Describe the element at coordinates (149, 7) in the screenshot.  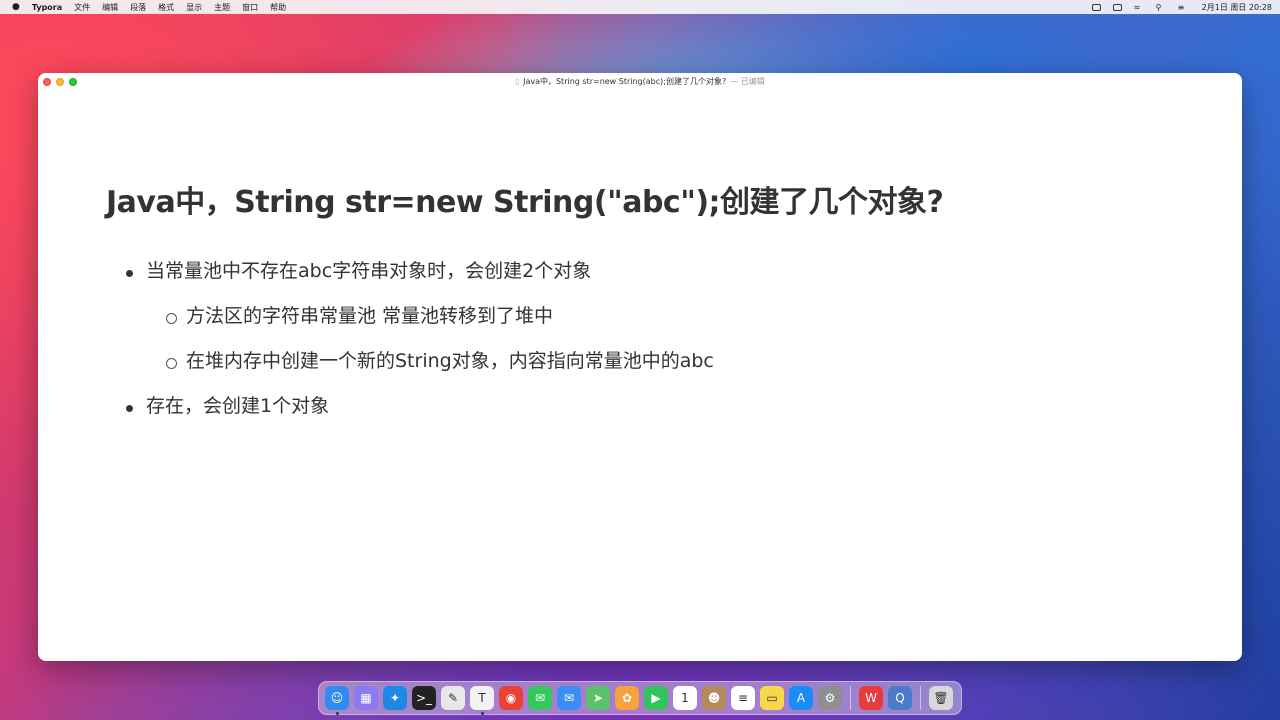
I see `menu-bar-left: ● Typora 文件 编辑 段落 格式 显示 主题 窗口 帮助` at that location.